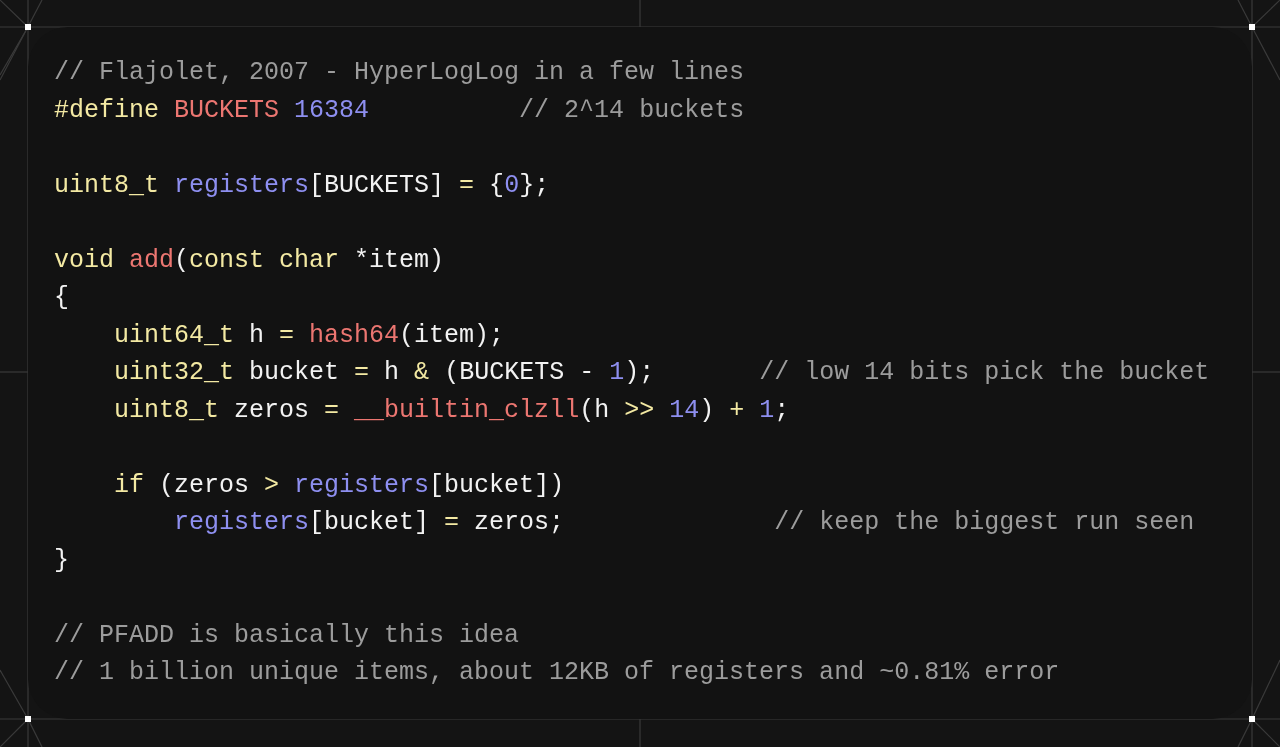  Describe the element at coordinates (287, 635) in the screenshot. I see `code-comment: // PFADD is basically this idea` at that location.